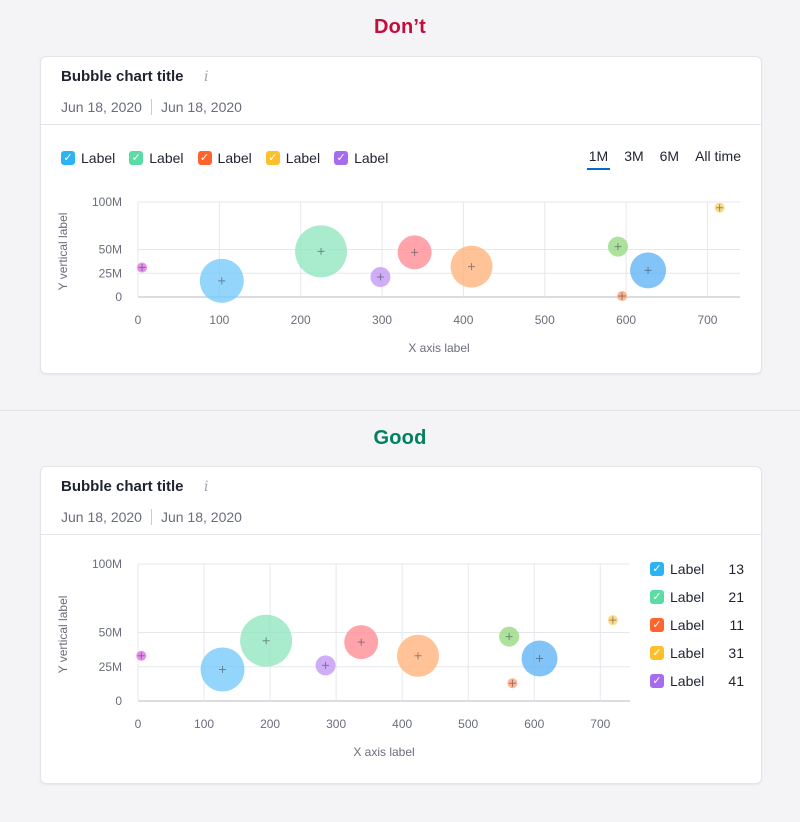 This screenshot has height=822, width=800. I want to click on legend-item-5: ✓ Label 41, so click(697, 681).